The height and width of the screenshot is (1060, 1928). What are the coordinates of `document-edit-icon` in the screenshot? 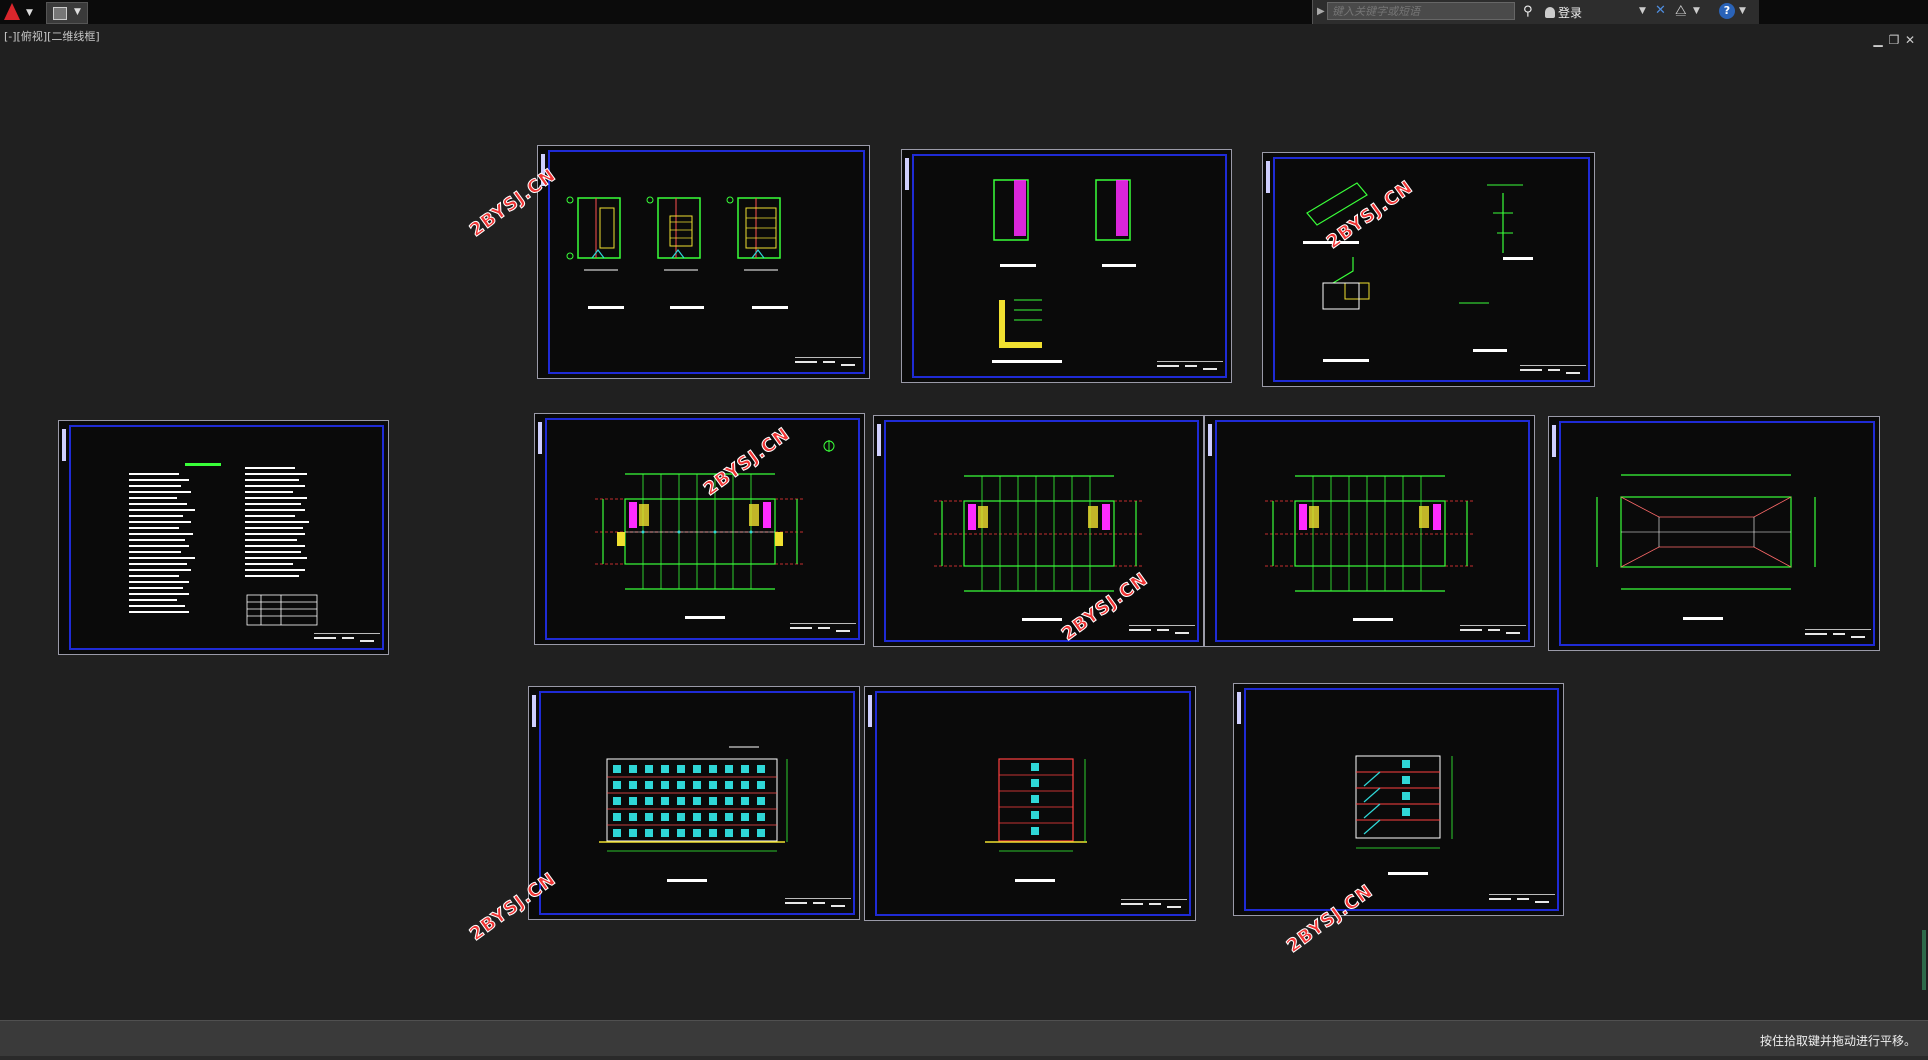 It's located at (60, 13).